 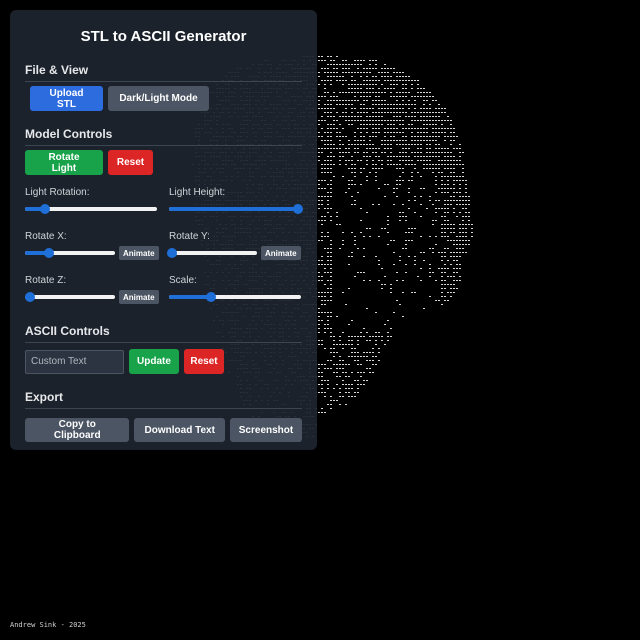 I want to click on section-title-ascii-controls: ASCII Controls, so click(x=163, y=333).